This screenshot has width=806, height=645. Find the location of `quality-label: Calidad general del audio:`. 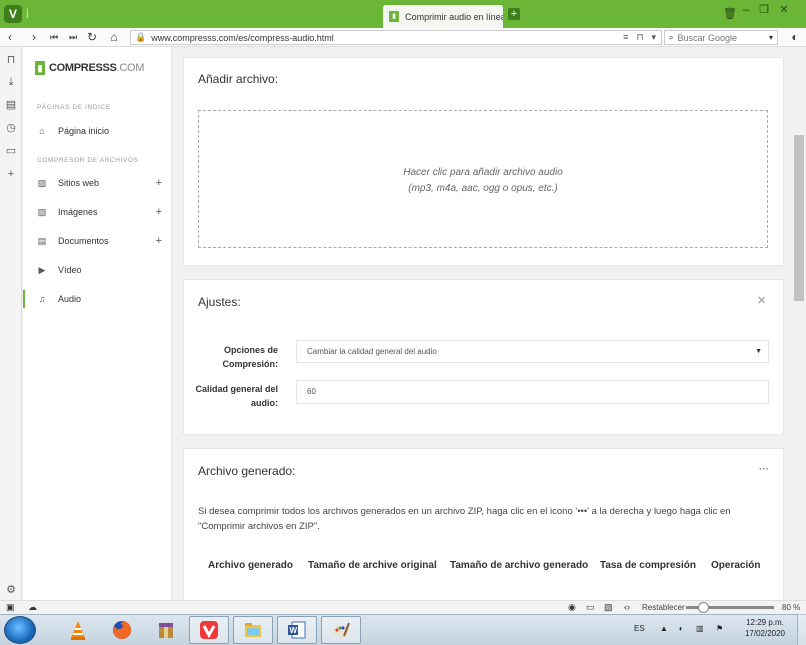

quality-label: Calidad general del audio: is located at coordinates (234, 396).